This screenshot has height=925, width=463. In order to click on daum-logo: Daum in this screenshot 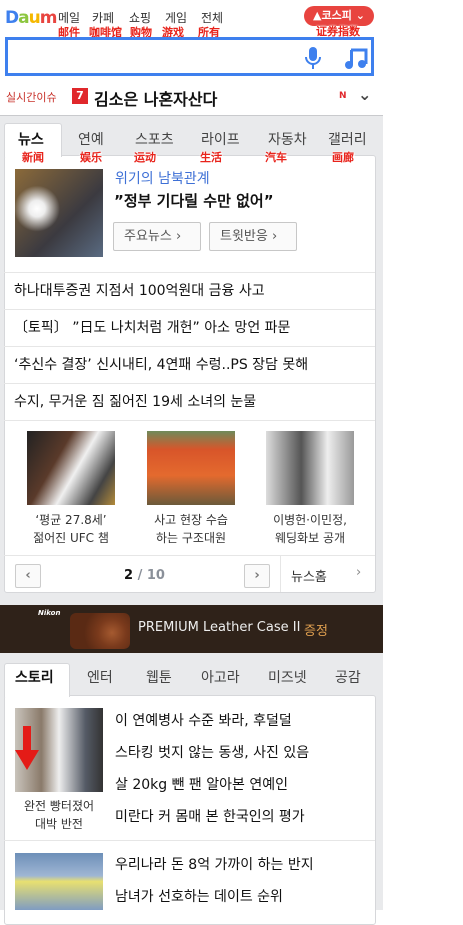, I will do `click(31, 18)`.